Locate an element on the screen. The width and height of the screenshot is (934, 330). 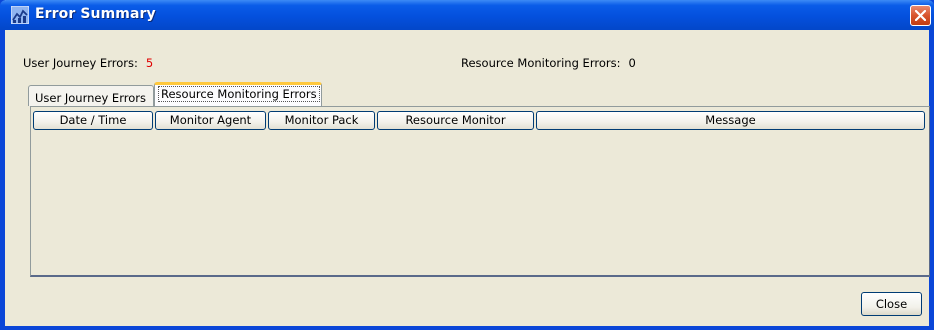
user-journey-errors-label: User Journey Errors: is located at coordinates (80, 63).